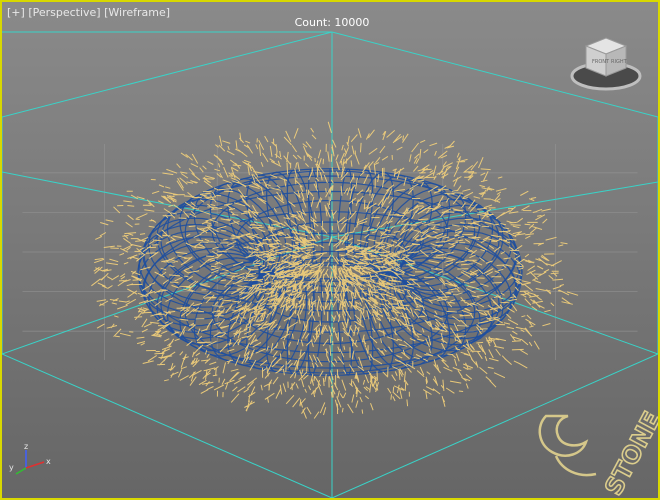 The width and height of the screenshot is (660, 500). I want to click on axis-y-label: y, so click(11, 467).